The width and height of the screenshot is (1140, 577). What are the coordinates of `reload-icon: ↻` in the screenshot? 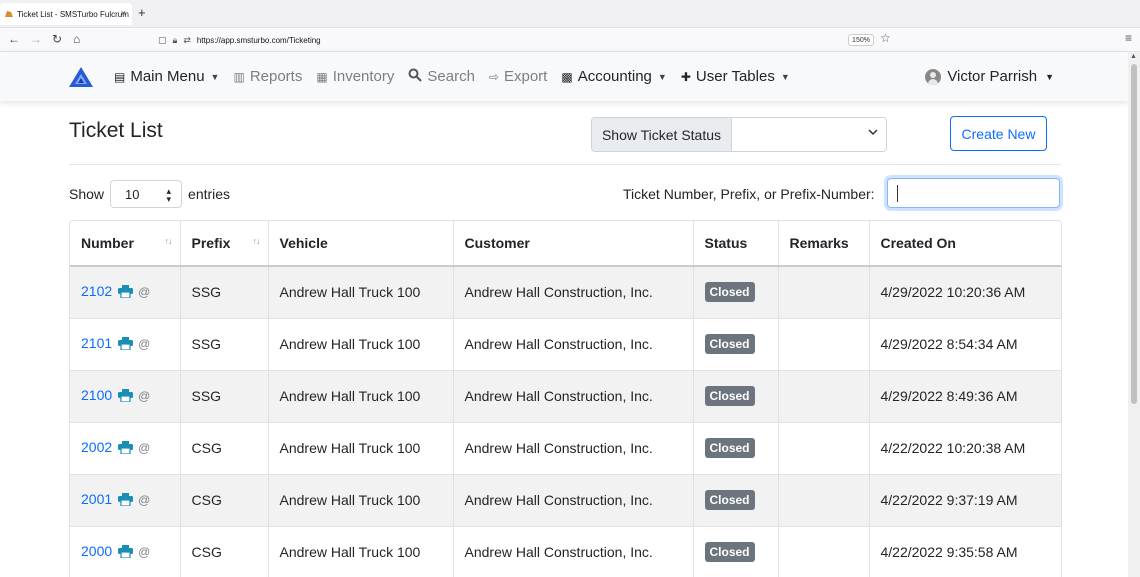 It's located at (57, 39).